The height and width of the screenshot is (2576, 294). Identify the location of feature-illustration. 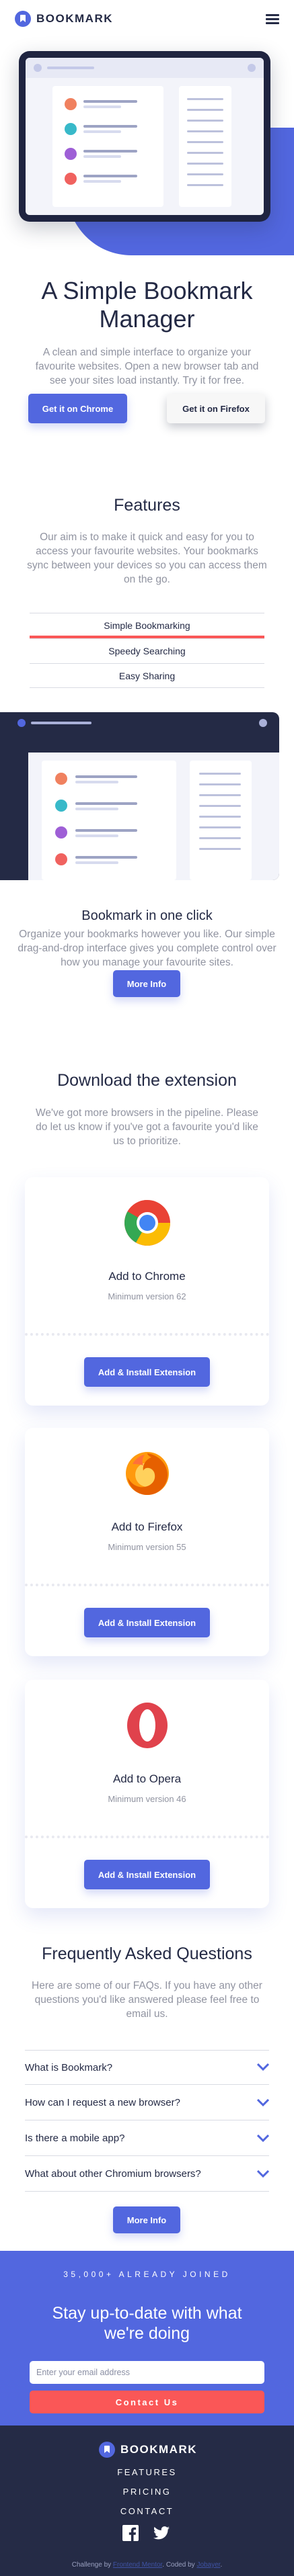
(140, 796).